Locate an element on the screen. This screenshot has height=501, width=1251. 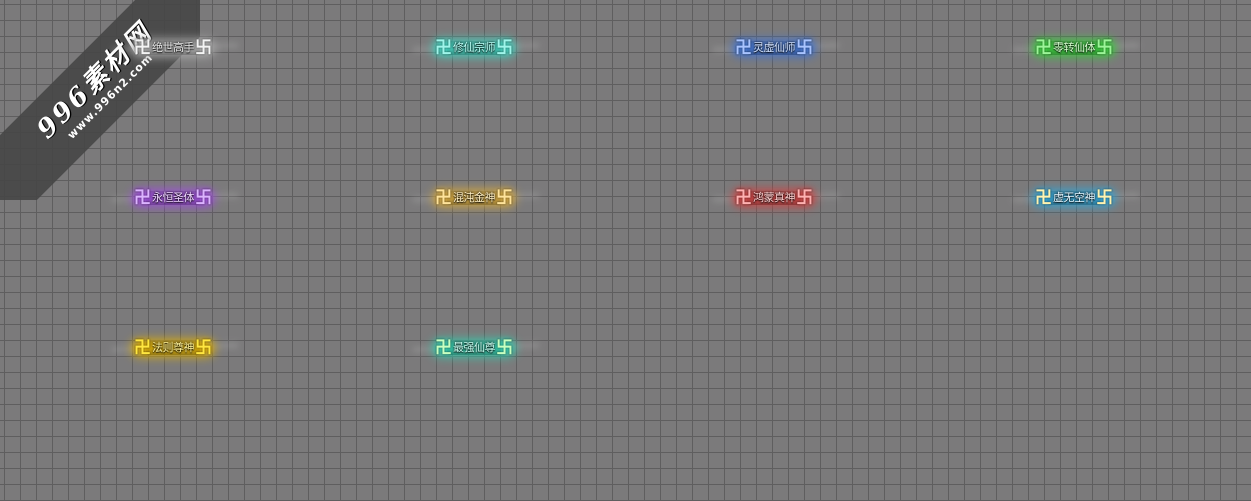
watermark-band: 996素材网 www.996n2.com is located at coordinates (100, 100).